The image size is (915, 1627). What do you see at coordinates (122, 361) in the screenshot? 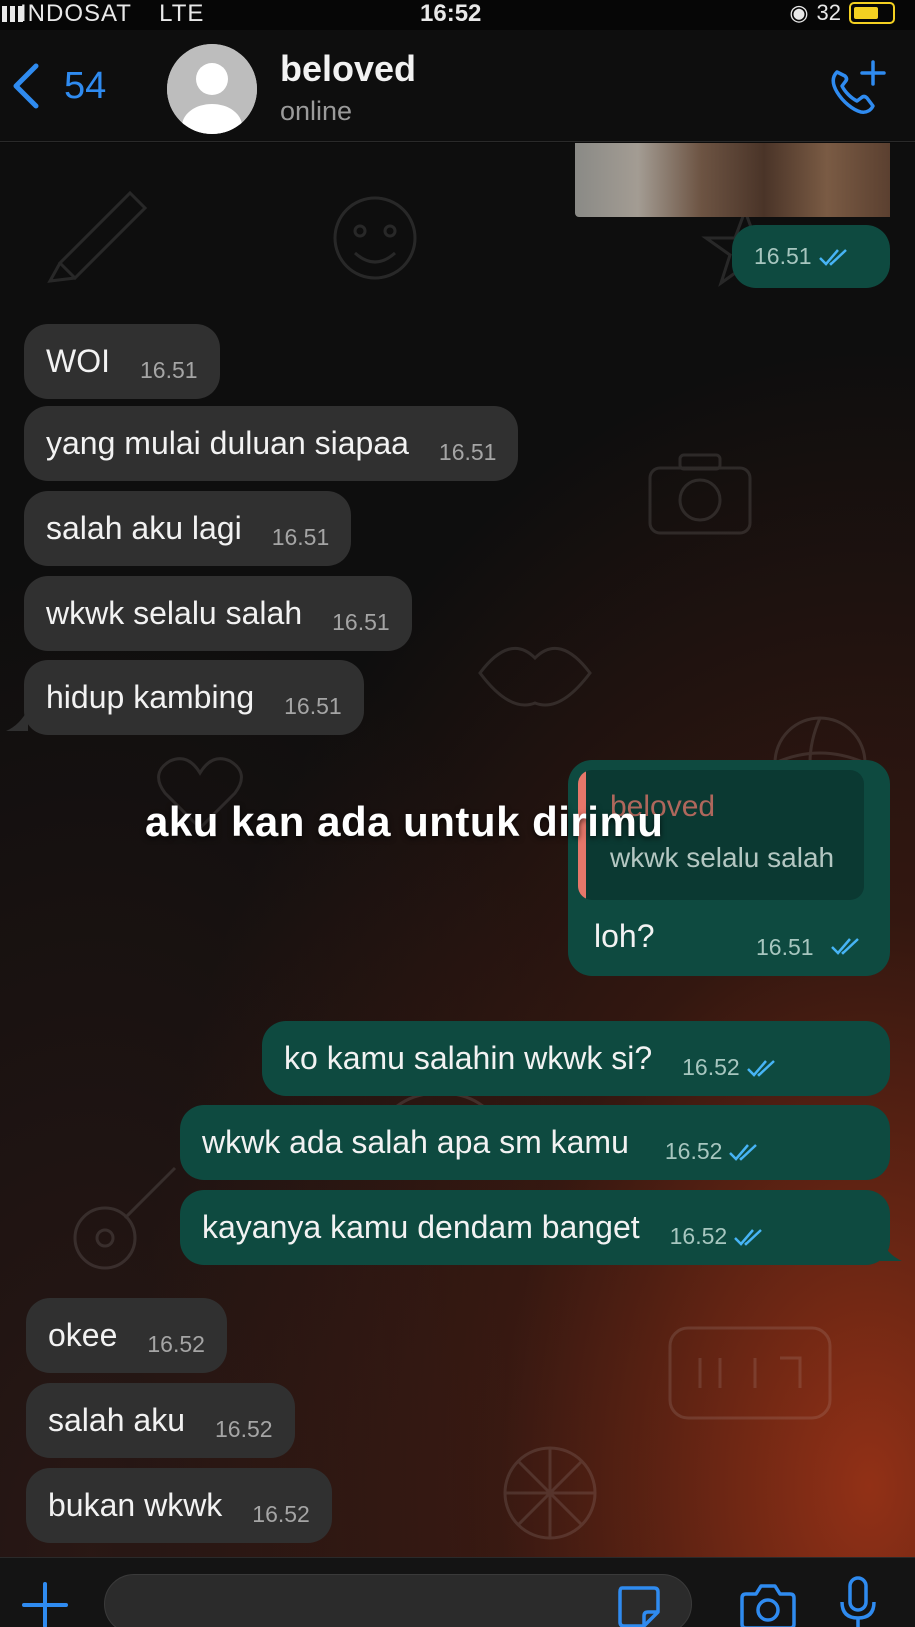
I see `incoming-message: WOI 16.51` at bounding box center [122, 361].